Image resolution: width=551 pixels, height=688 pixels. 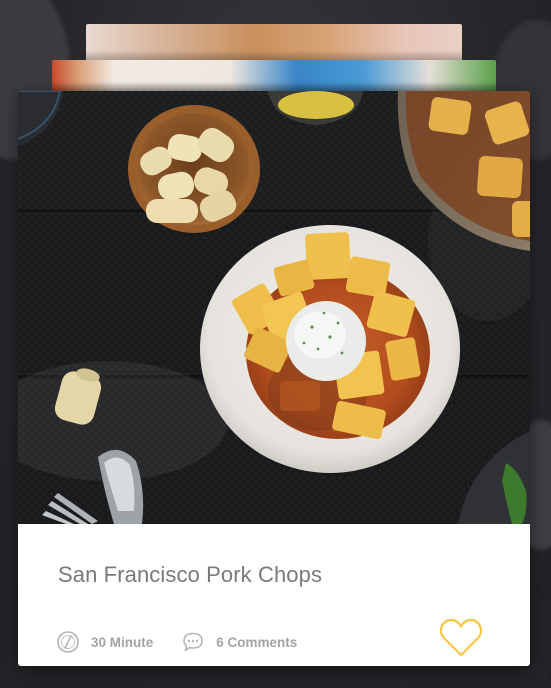 I want to click on recipe-meta-row: 30 Minute 6 Comments, so click(x=190, y=642).